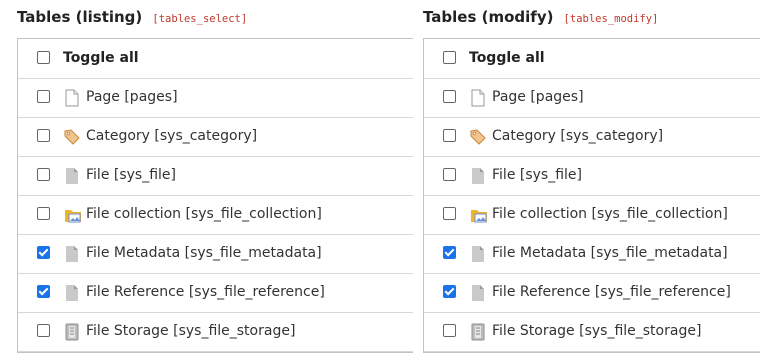 The image size is (760, 353). I want to click on tables-listing-title: Tables (listing) [tables_select], so click(132, 16).